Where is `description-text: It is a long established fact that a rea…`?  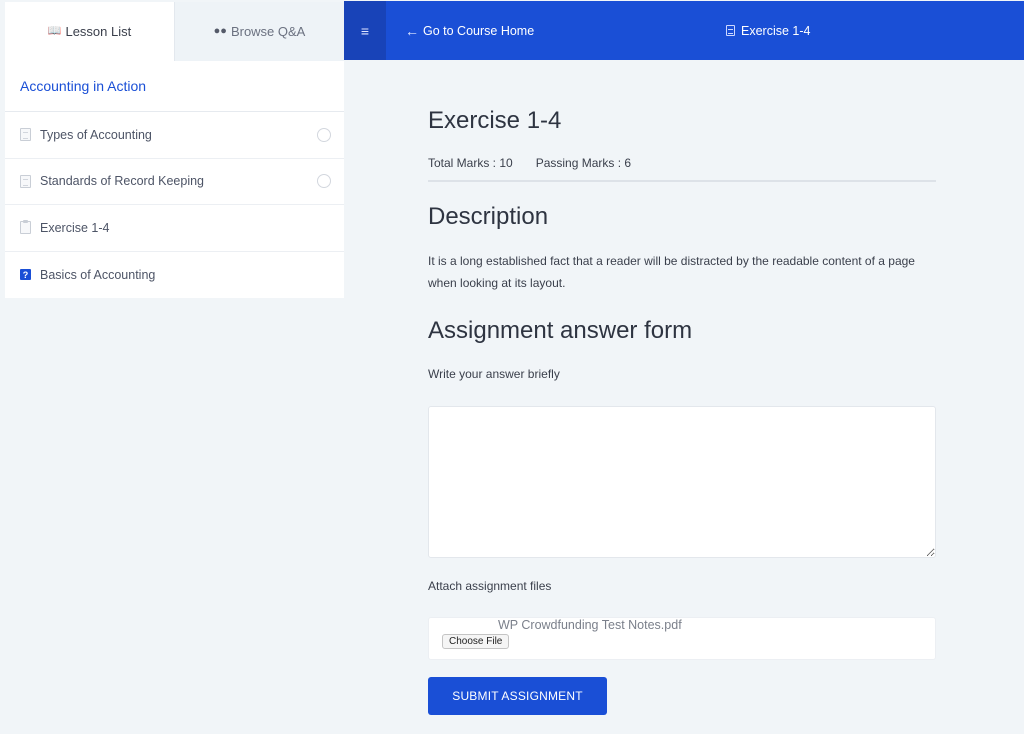 description-text: It is a long established fact that a rea… is located at coordinates (671, 272).